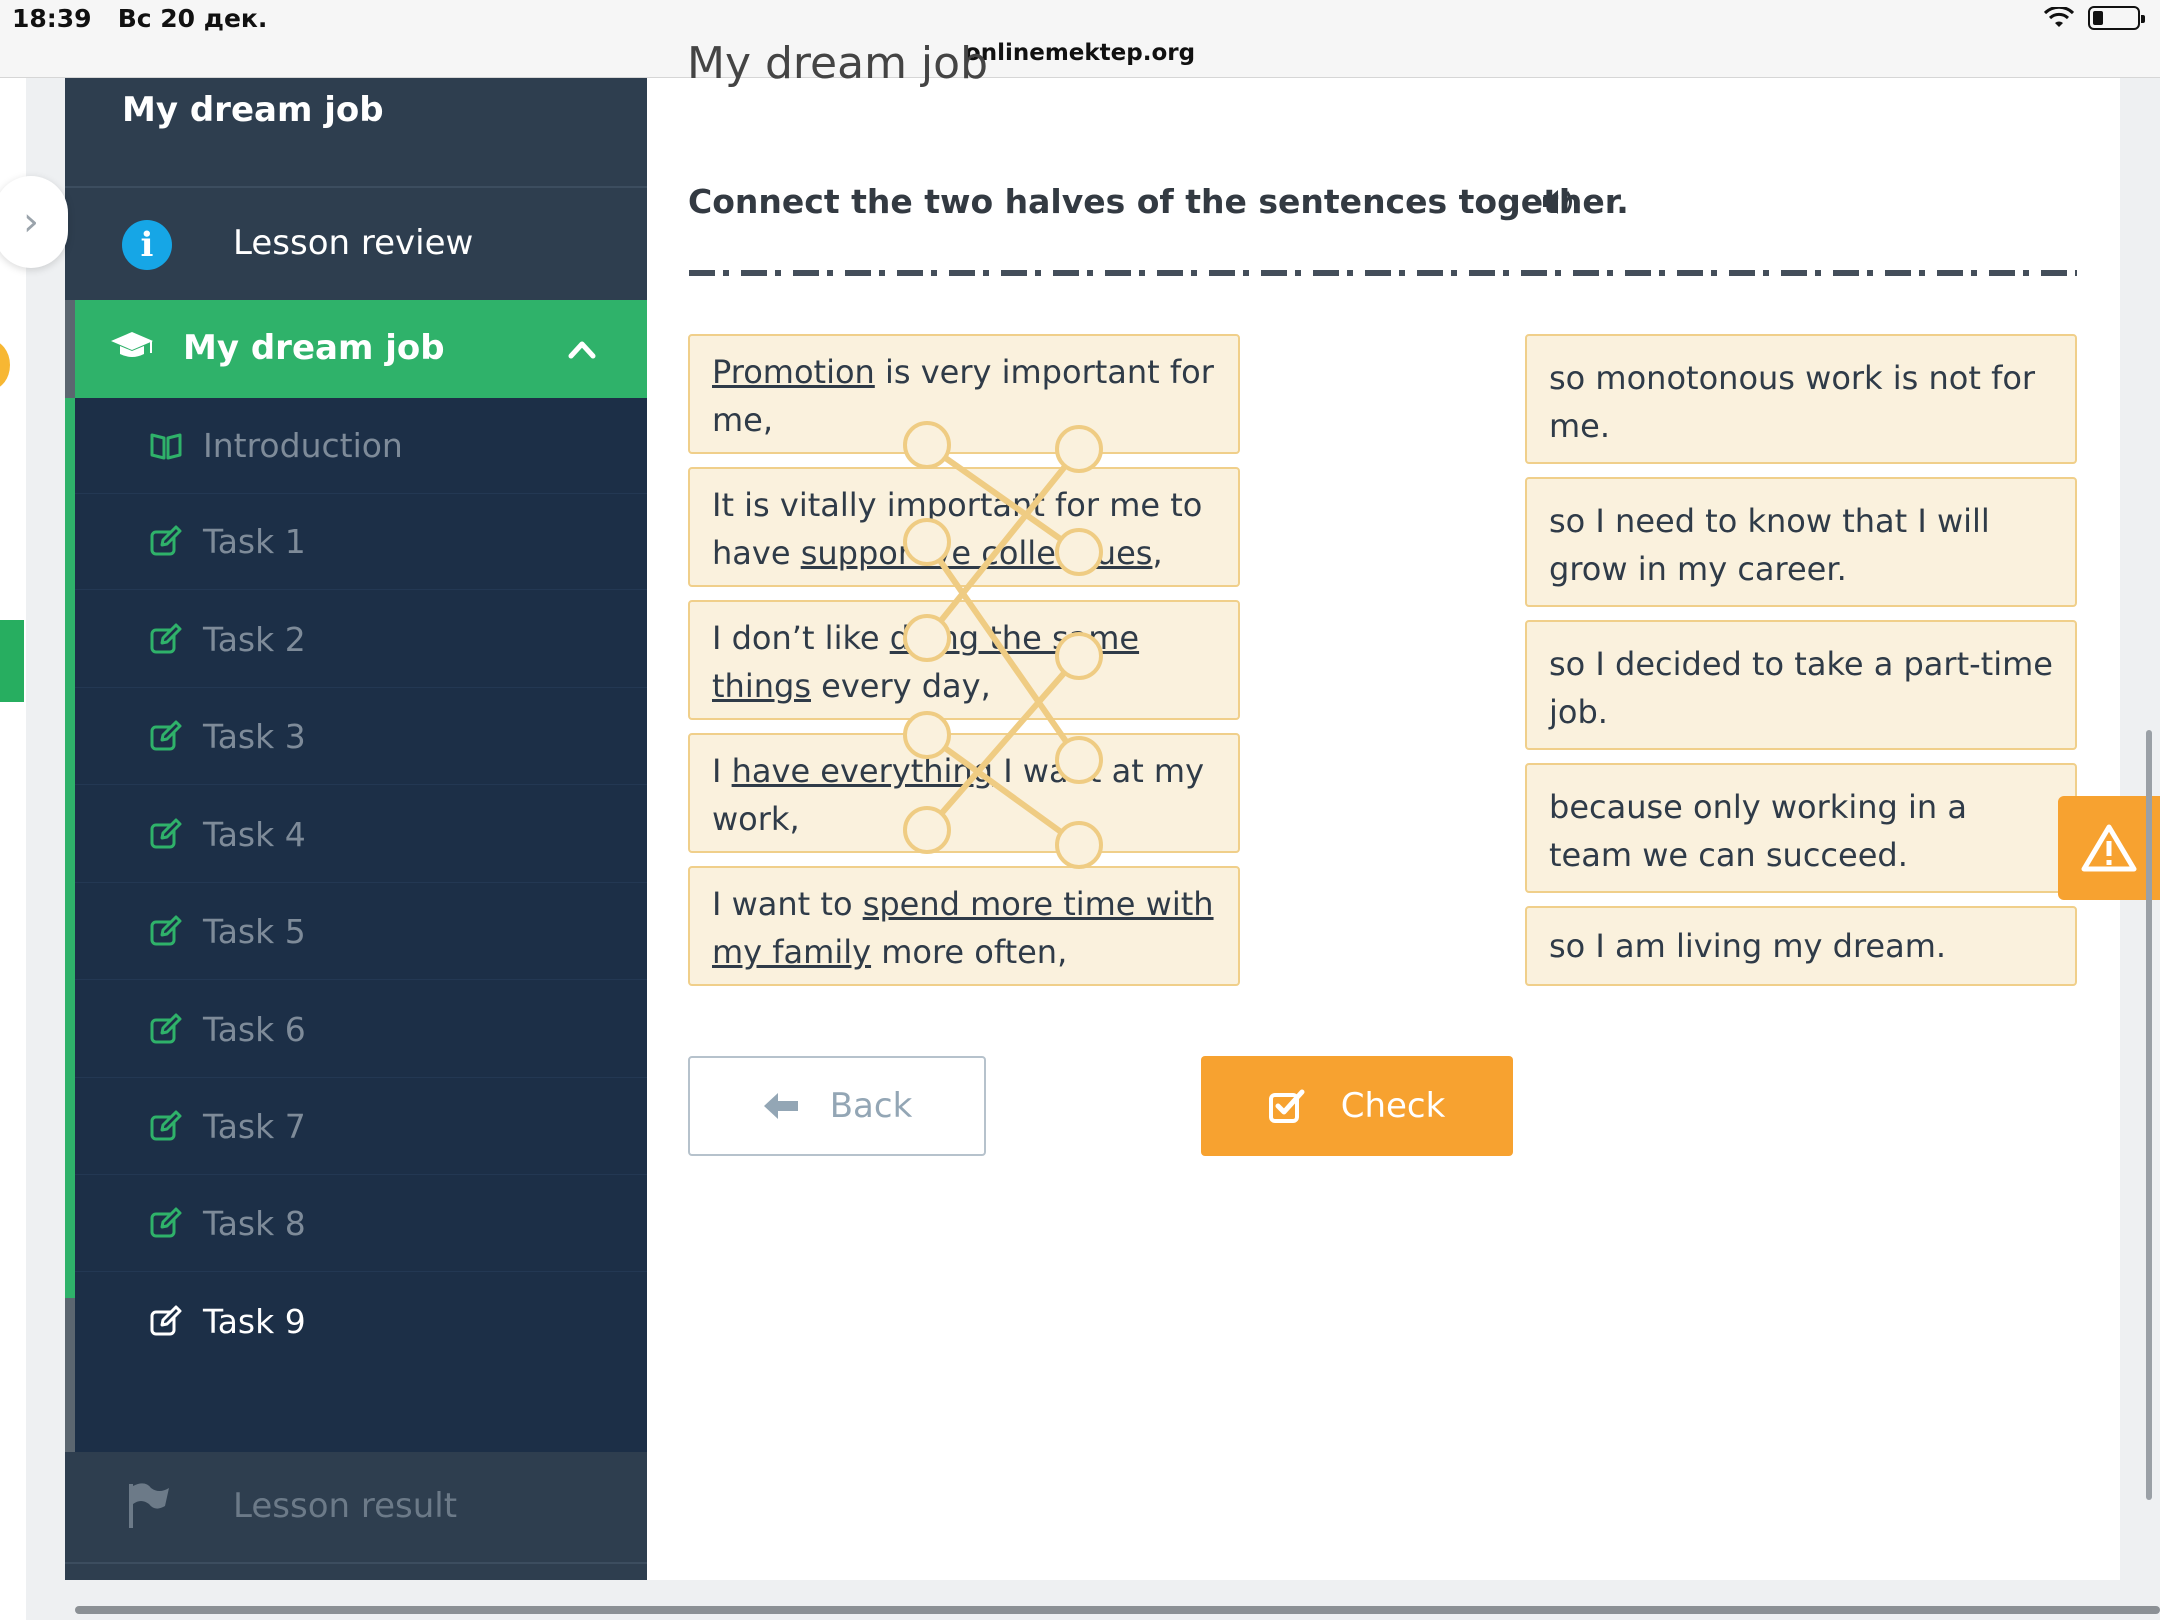 Image resolution: width=2160 pixels, height=1620 pixels. What do you see at coordinates (254, 1223) in the screenshot?
I see `sidebar-item-label: Task 8` at bounding box center [254, 1223].